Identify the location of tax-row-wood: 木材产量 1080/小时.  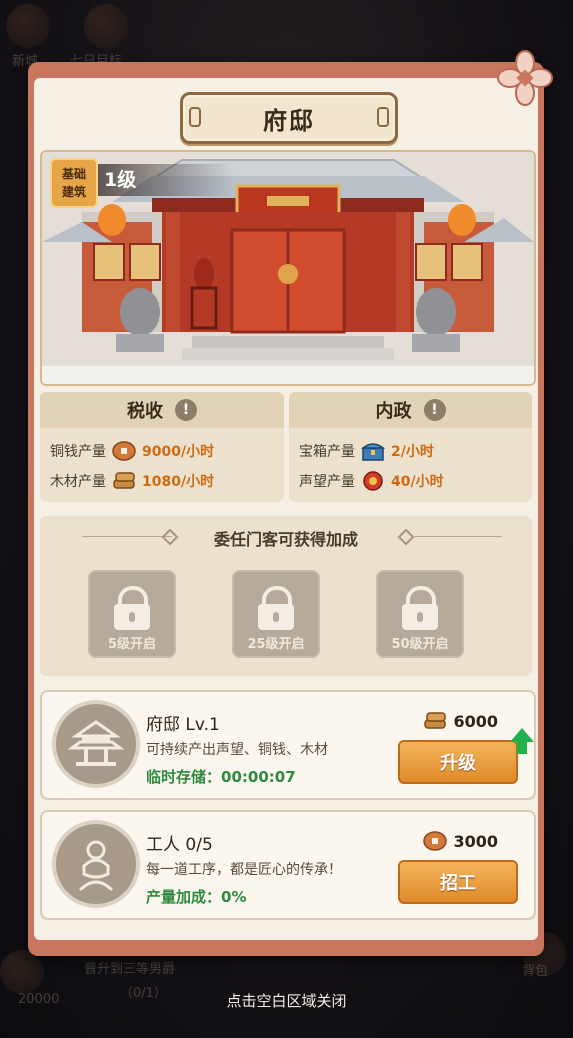
(132, 481).